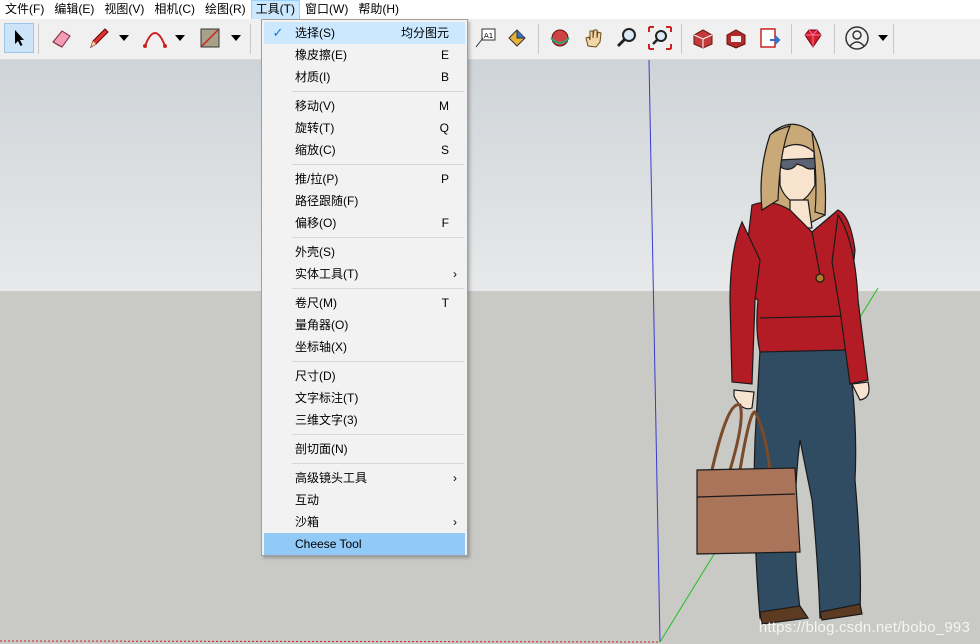 Image resolution: width=980 pixels, height=644 pixels. Describe the element at coordinates (321, 55) in the screenshot. I see `menu-item-label: 橡皮擦(E)` at that location.